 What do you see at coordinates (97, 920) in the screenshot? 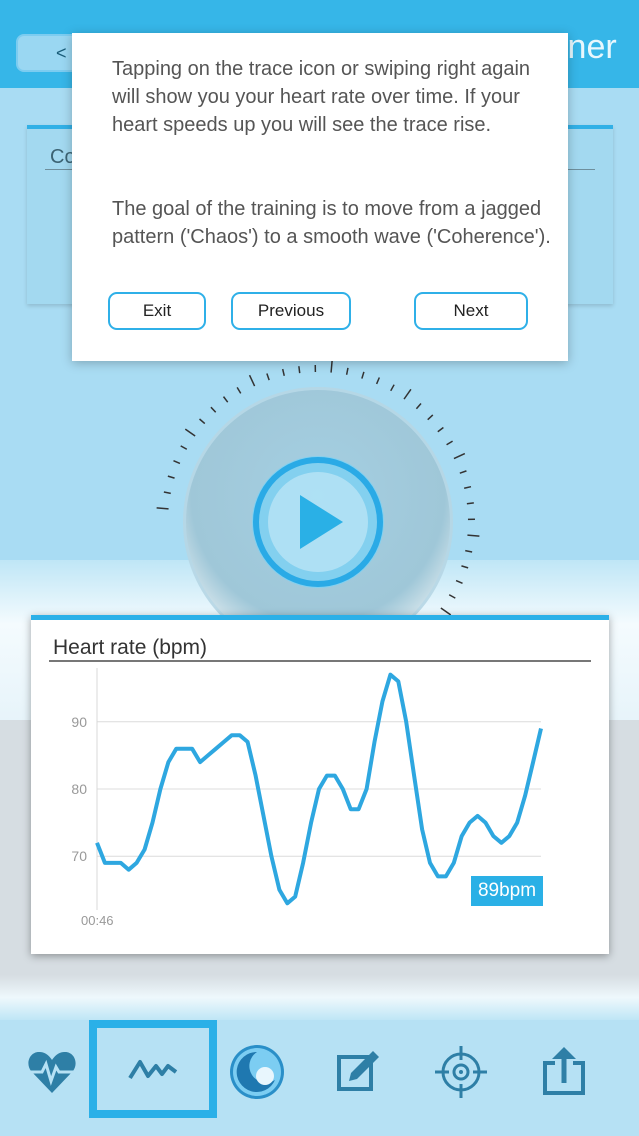
I see `x-start-label: 00:46` at bounding box center [97, 920].